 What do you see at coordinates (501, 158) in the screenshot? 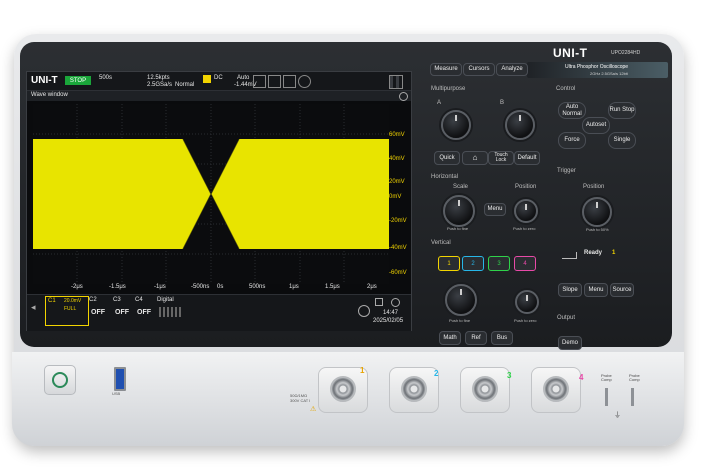
I see `touch-lock-button: Touch Lock` at bounding box center [501, 158].